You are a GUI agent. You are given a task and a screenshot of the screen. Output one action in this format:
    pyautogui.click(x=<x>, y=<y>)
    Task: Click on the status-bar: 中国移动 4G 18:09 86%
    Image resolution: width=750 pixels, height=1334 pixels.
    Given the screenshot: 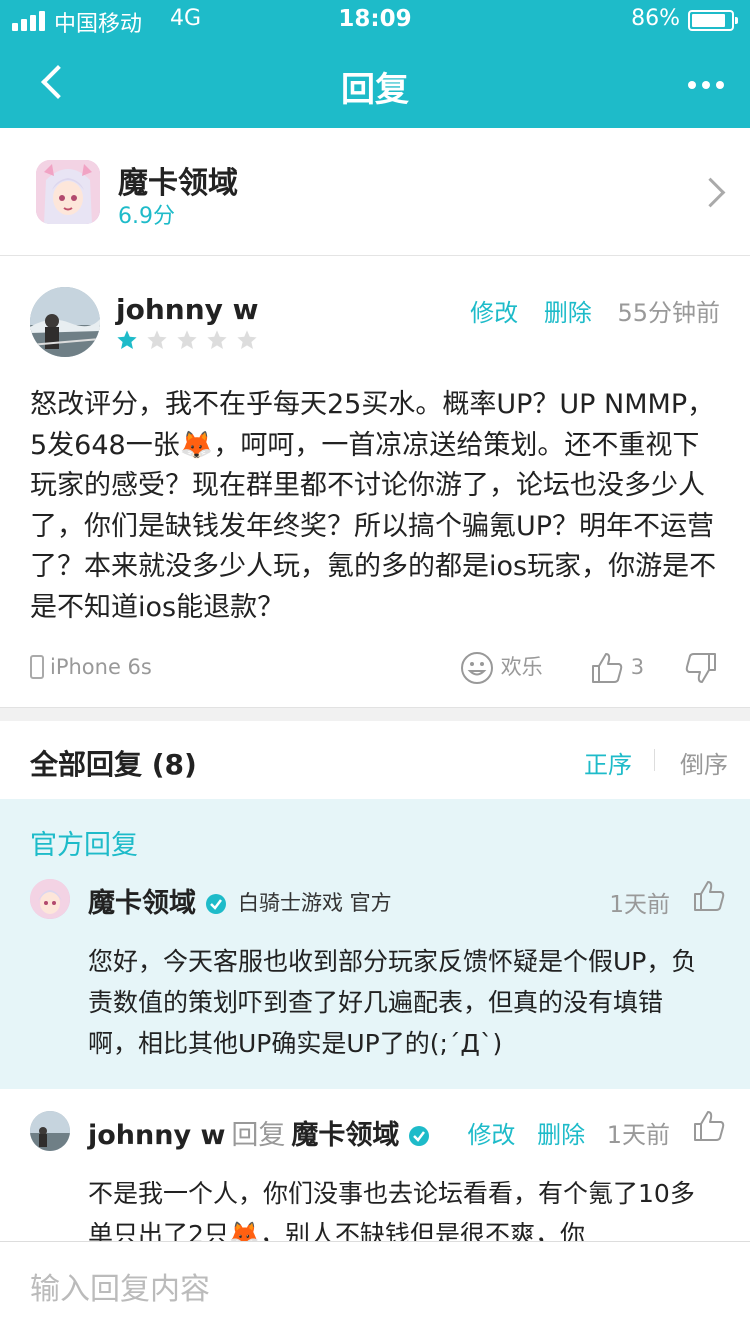 What is the action you would take?
    pyautogui.click(x=375, y=20)
    